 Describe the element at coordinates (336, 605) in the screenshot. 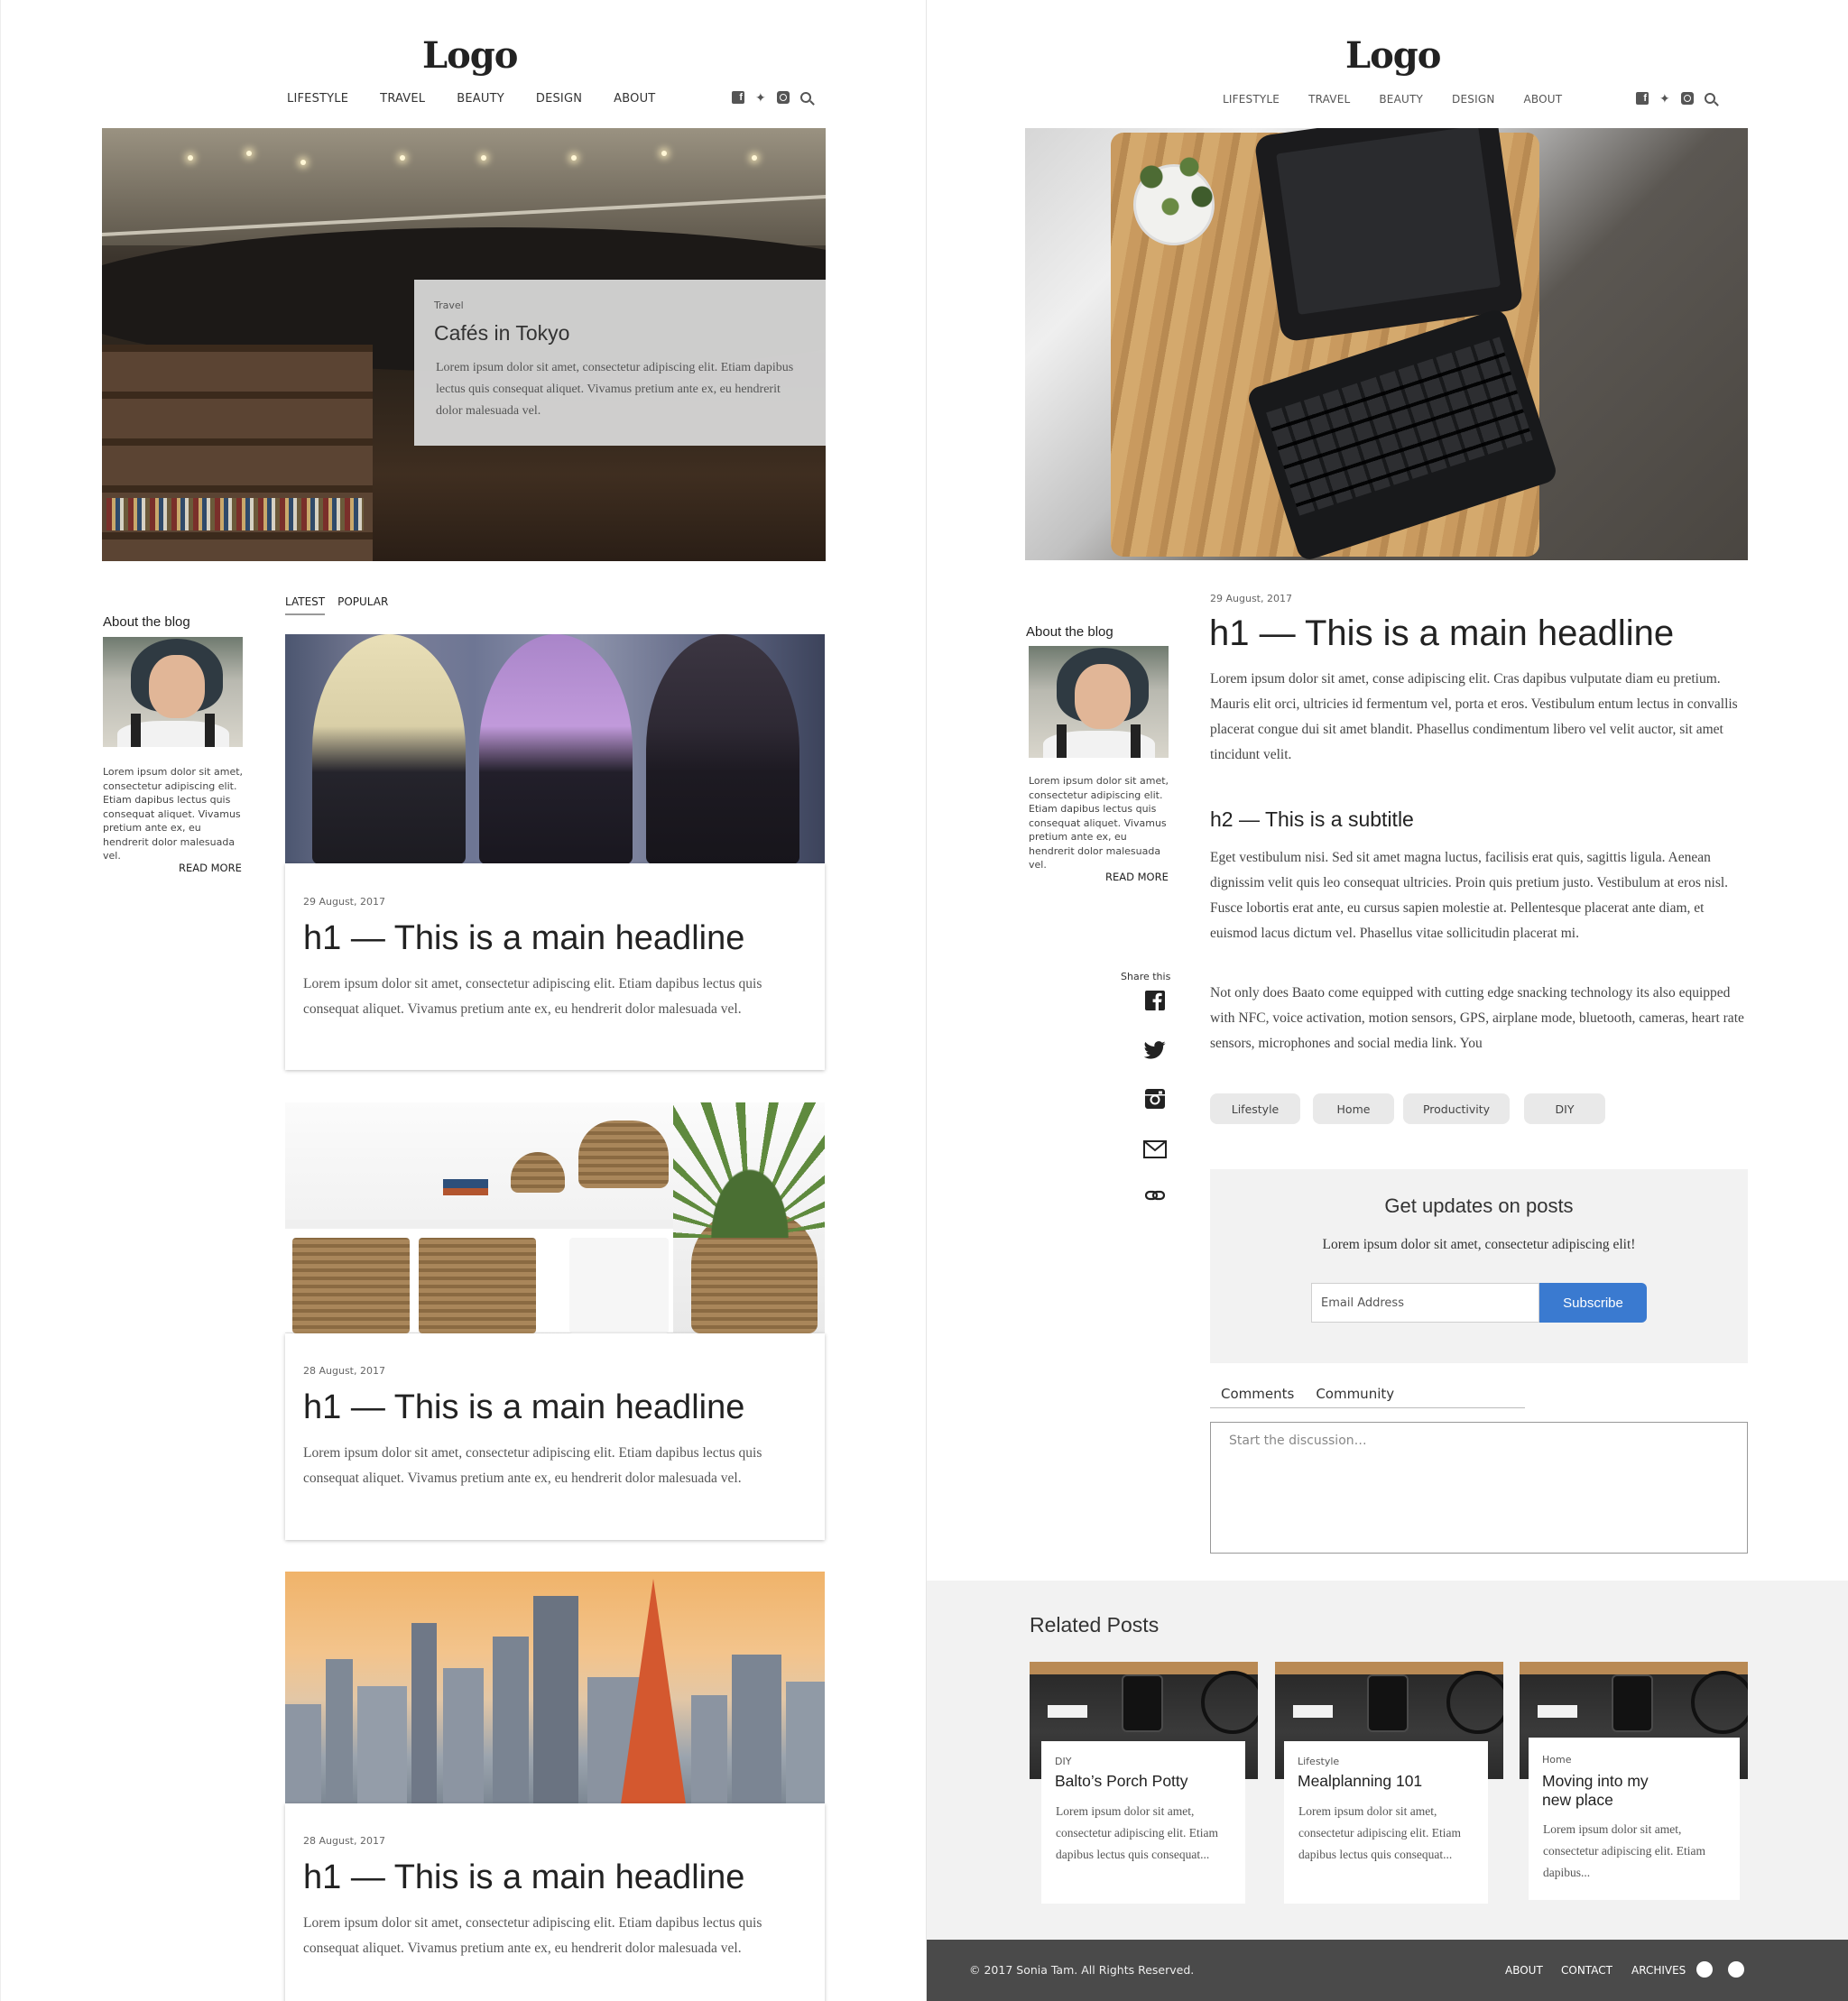

I see `post-tabs: LATEST POPULAR` at that location.